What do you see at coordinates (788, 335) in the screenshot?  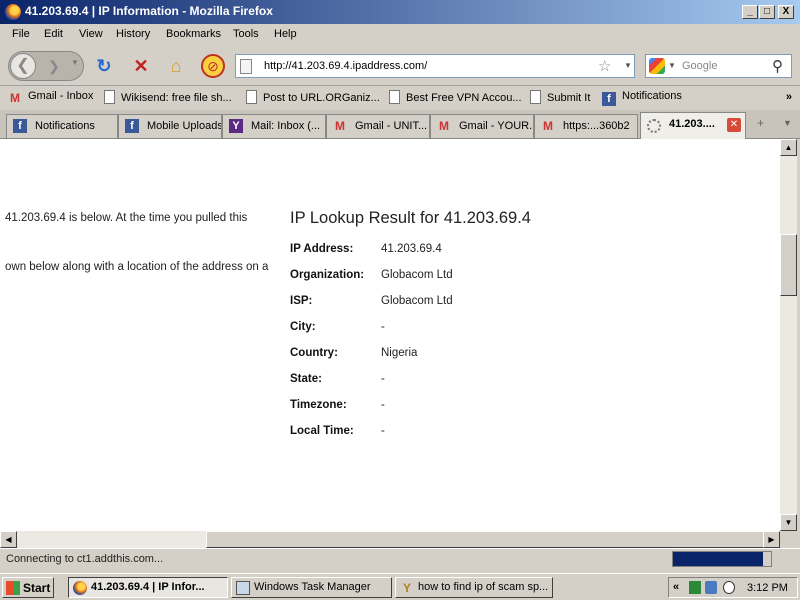 I see `vertical-scrollbar: ▲ ▼` at bounding box center [788, 335].